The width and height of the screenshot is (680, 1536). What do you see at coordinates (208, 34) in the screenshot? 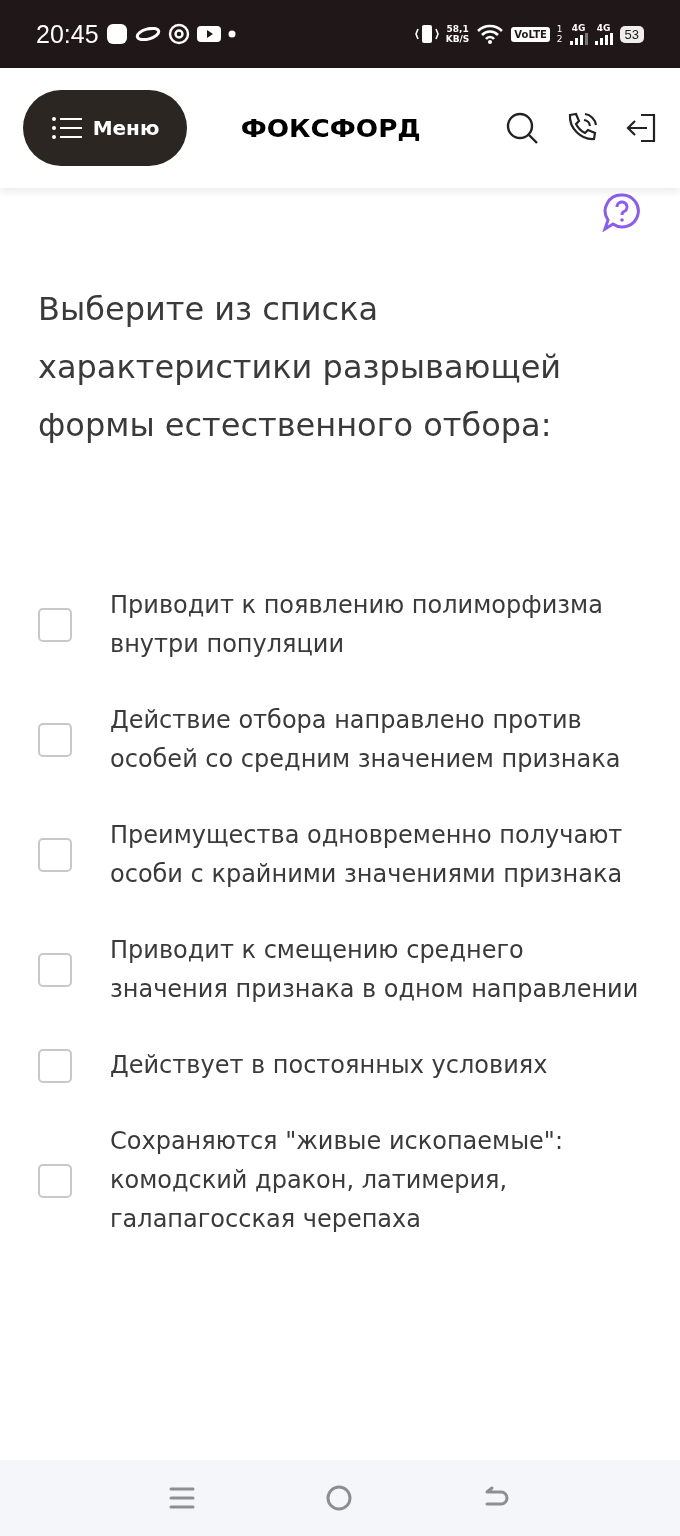
I see `play-icon` at bounding box center [208, 34].